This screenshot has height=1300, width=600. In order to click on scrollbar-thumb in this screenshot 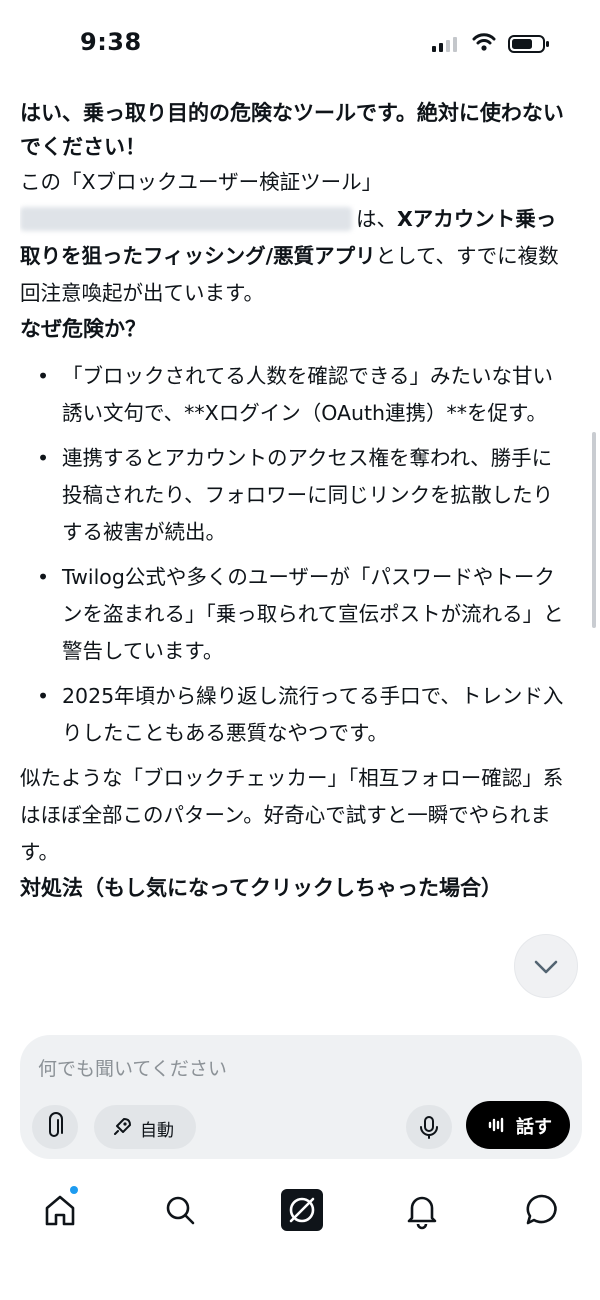, I will do `click(594, 530)`.